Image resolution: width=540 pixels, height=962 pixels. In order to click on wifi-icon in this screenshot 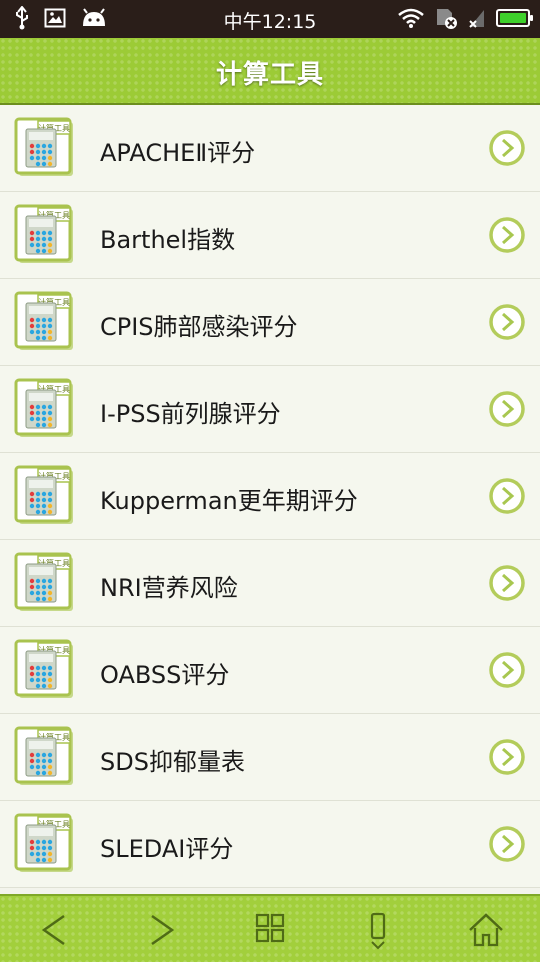, I will do `click(411, 18)`.